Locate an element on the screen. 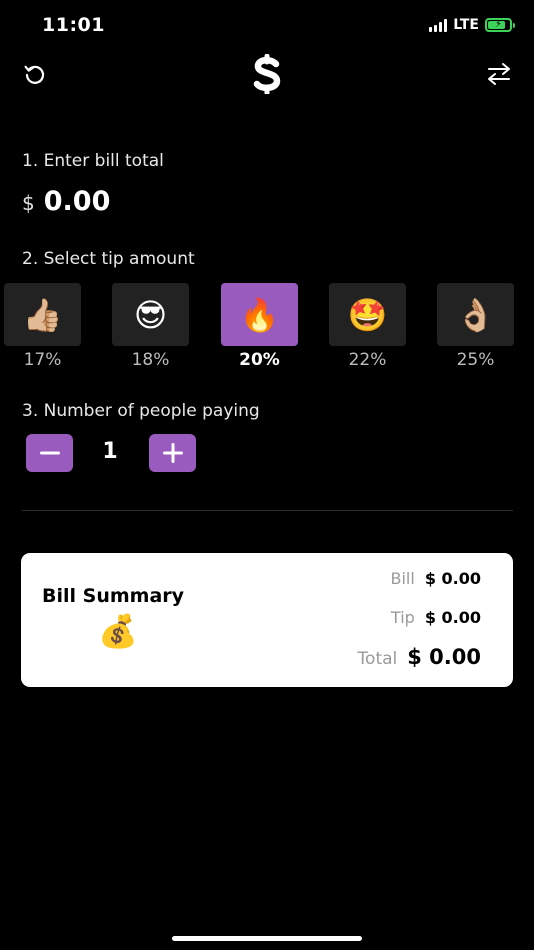 The image size is (534, 950). home-indicator is located at coordinates (267, 938).